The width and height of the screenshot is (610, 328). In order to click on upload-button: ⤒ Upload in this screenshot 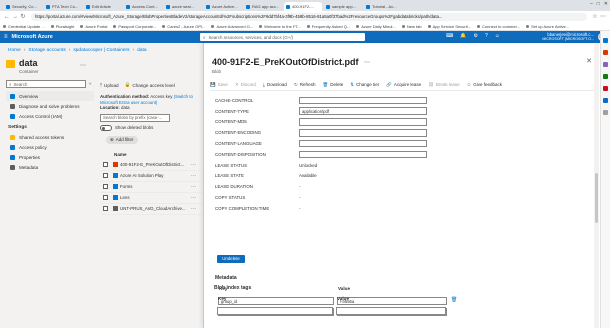, I will do `click(109, 85)`.